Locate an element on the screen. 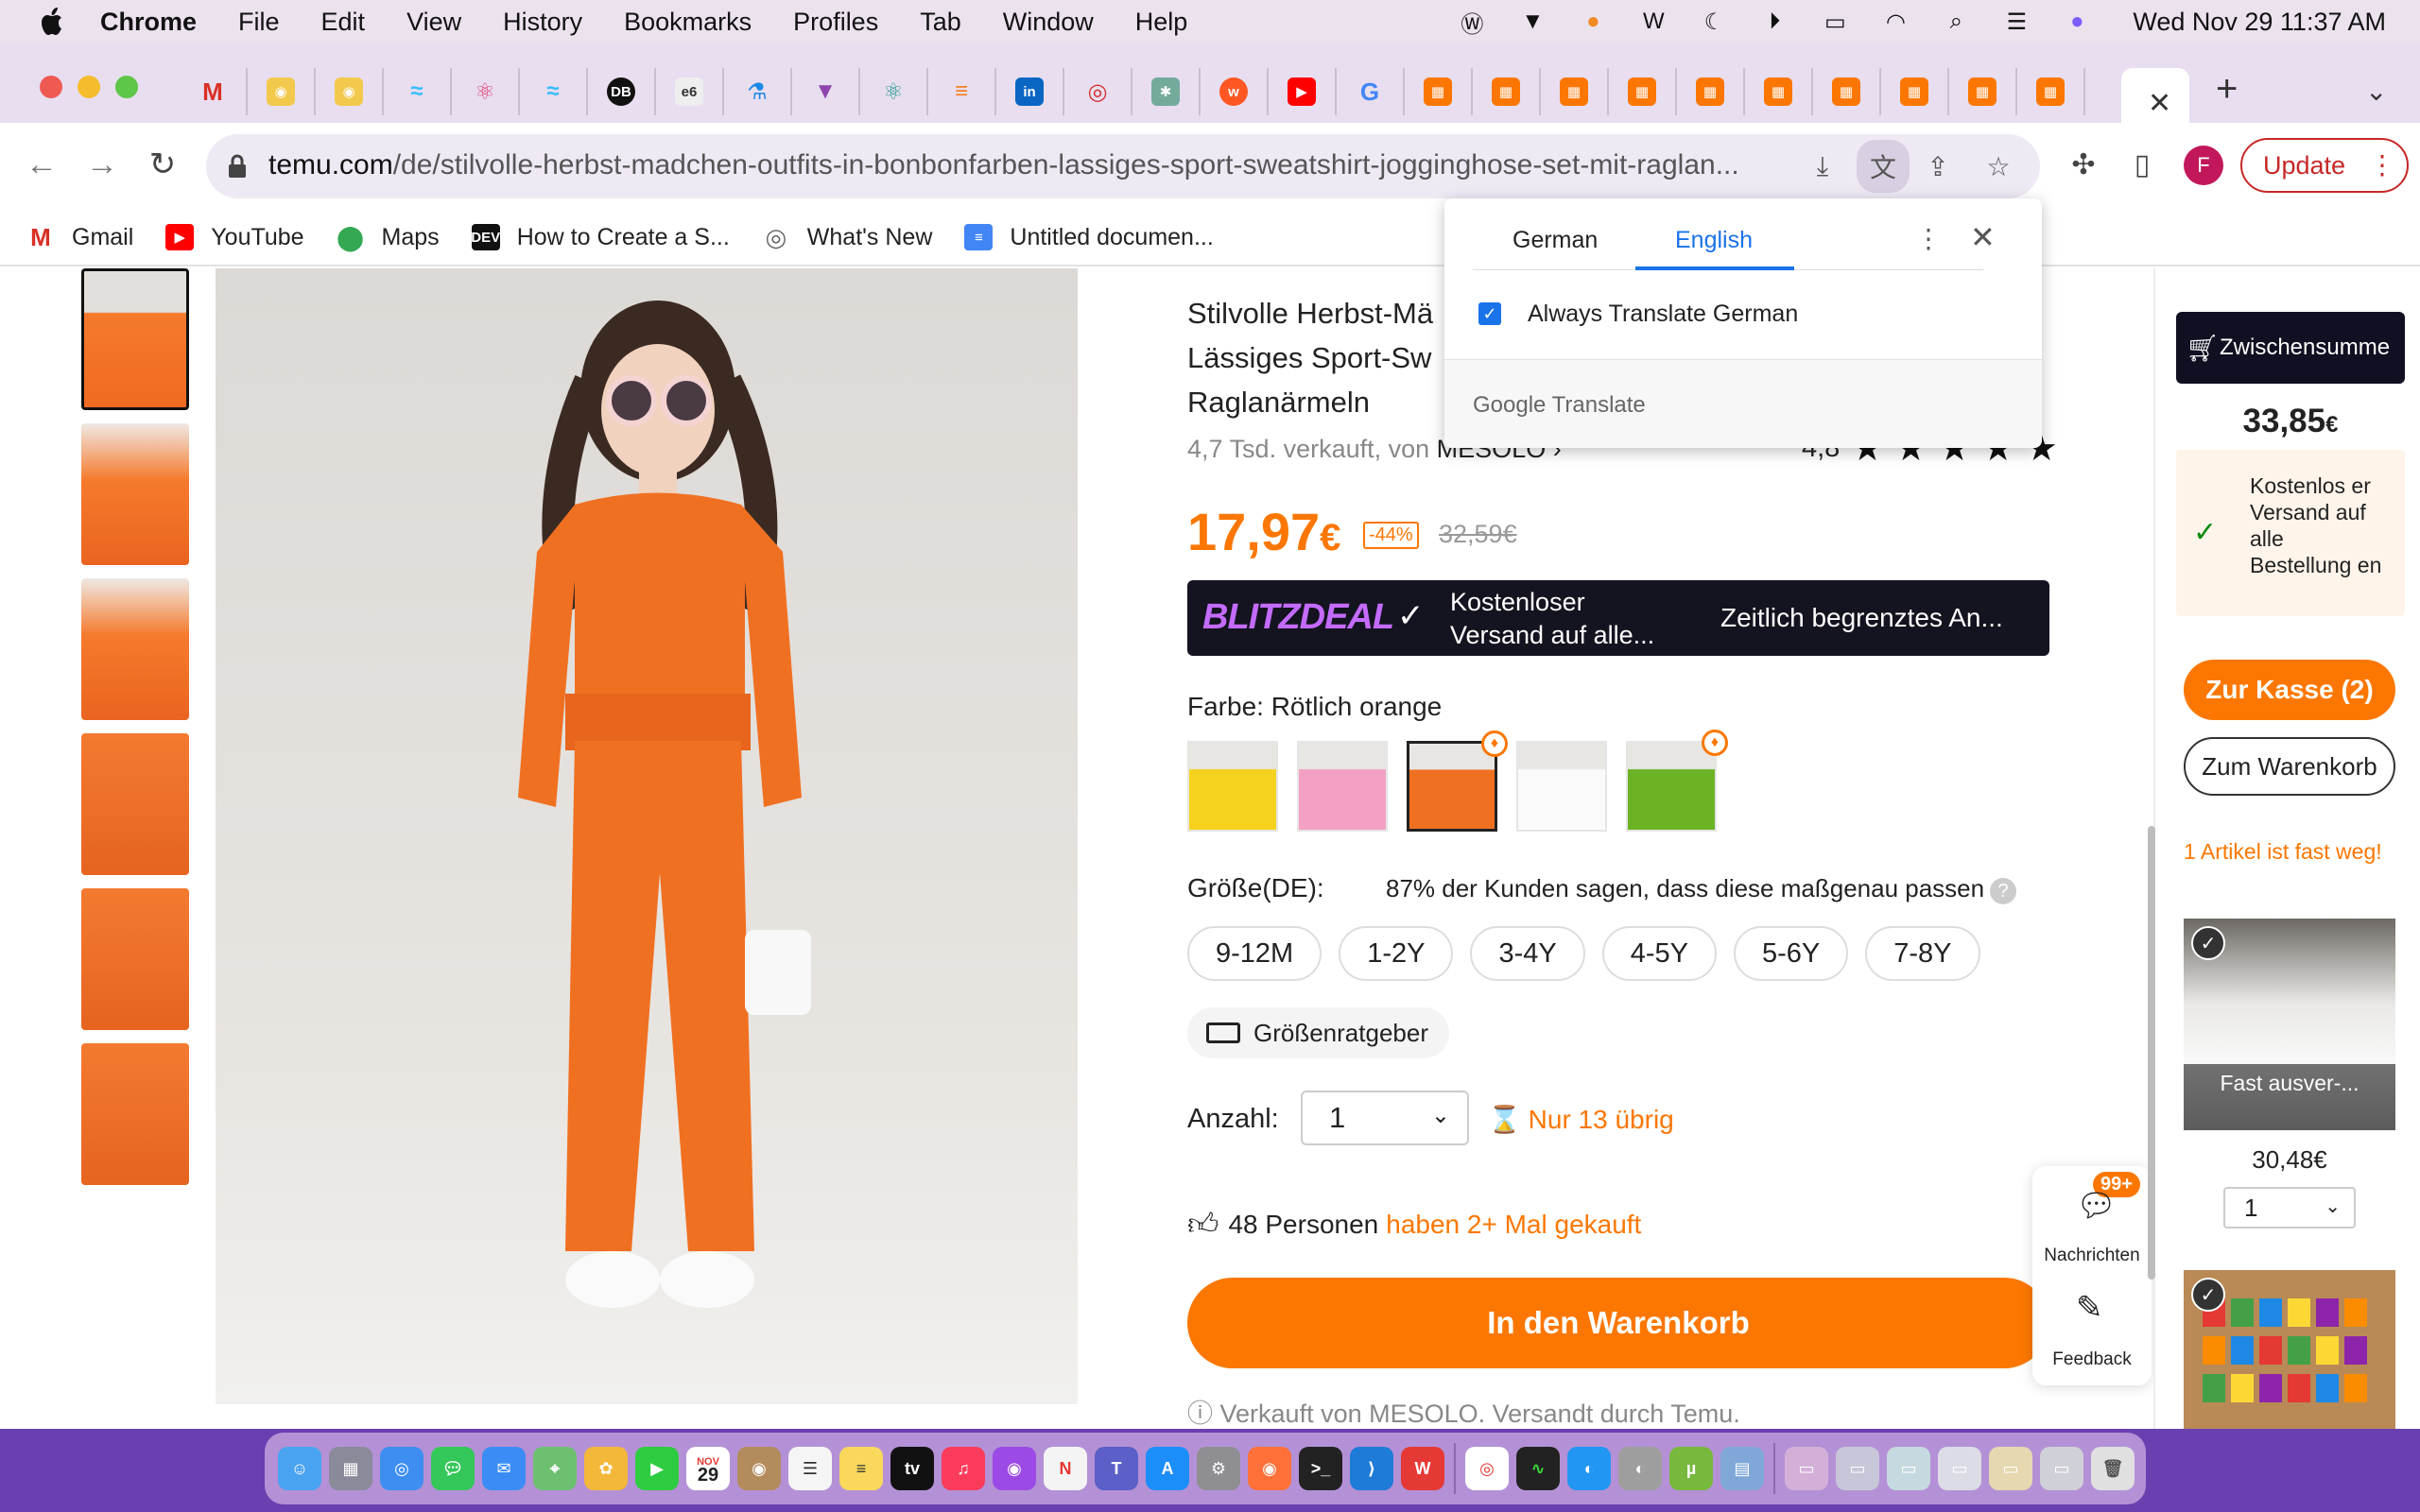 This screenshot has width=2420, height=1512. menu-edit: Edit is located at coordinates (343, 22).